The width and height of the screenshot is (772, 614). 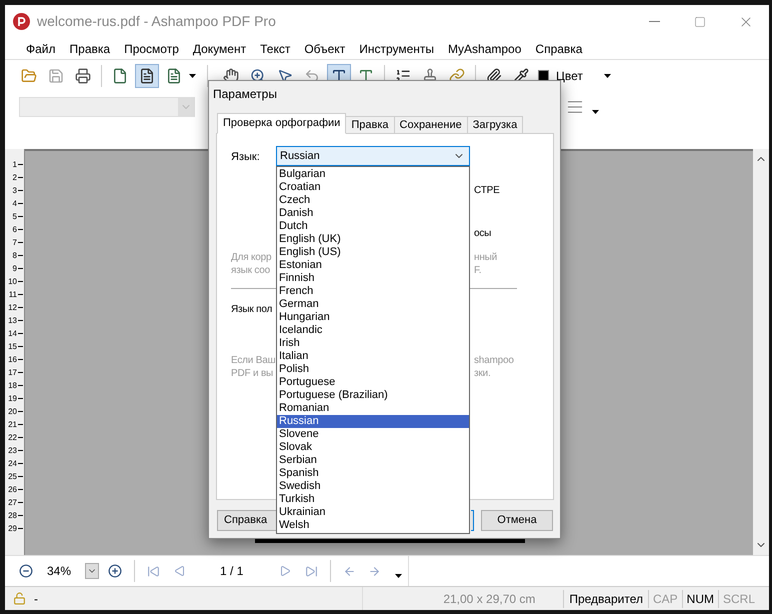 I want to click on partial-text: осы, so click(x=483, y=234).